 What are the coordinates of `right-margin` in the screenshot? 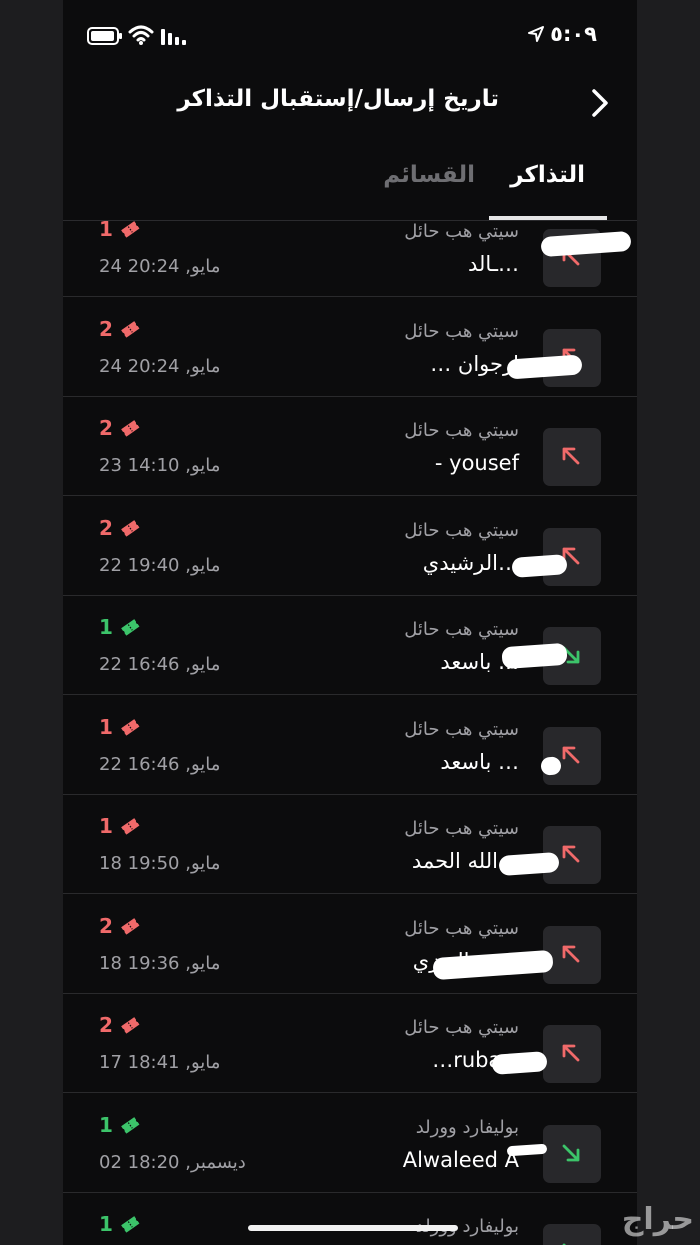 It's located at (668, 622).